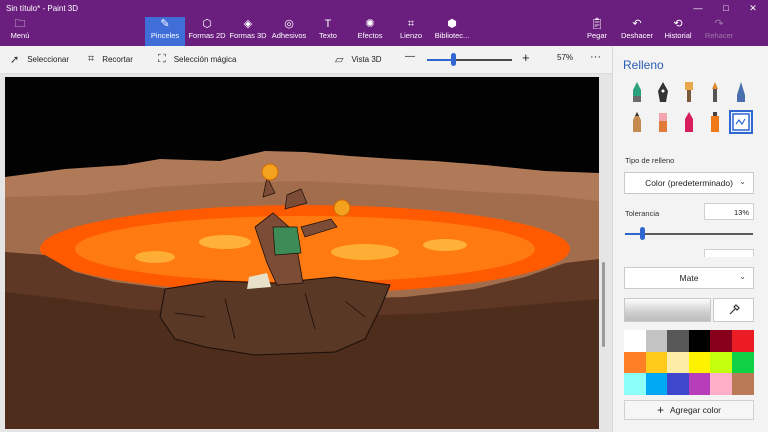  What do you see at coordinates (603, 304) in the screenshot?
I see `canvas-vertical-scrollbar` at bounding box center [603, 304].